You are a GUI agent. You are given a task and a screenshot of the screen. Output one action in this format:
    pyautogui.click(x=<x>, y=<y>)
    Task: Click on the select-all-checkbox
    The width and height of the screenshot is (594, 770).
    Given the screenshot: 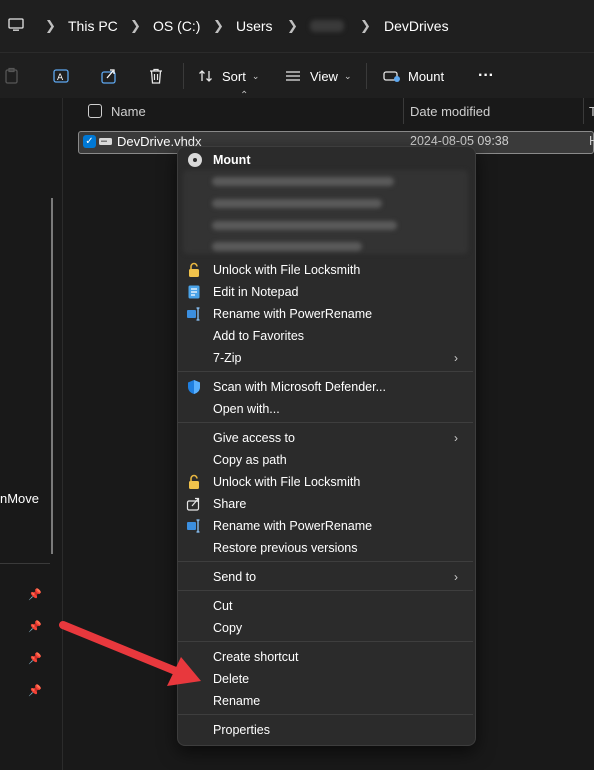 What is the action you would take?
    pyautogui.click(x=95, y=111)
    